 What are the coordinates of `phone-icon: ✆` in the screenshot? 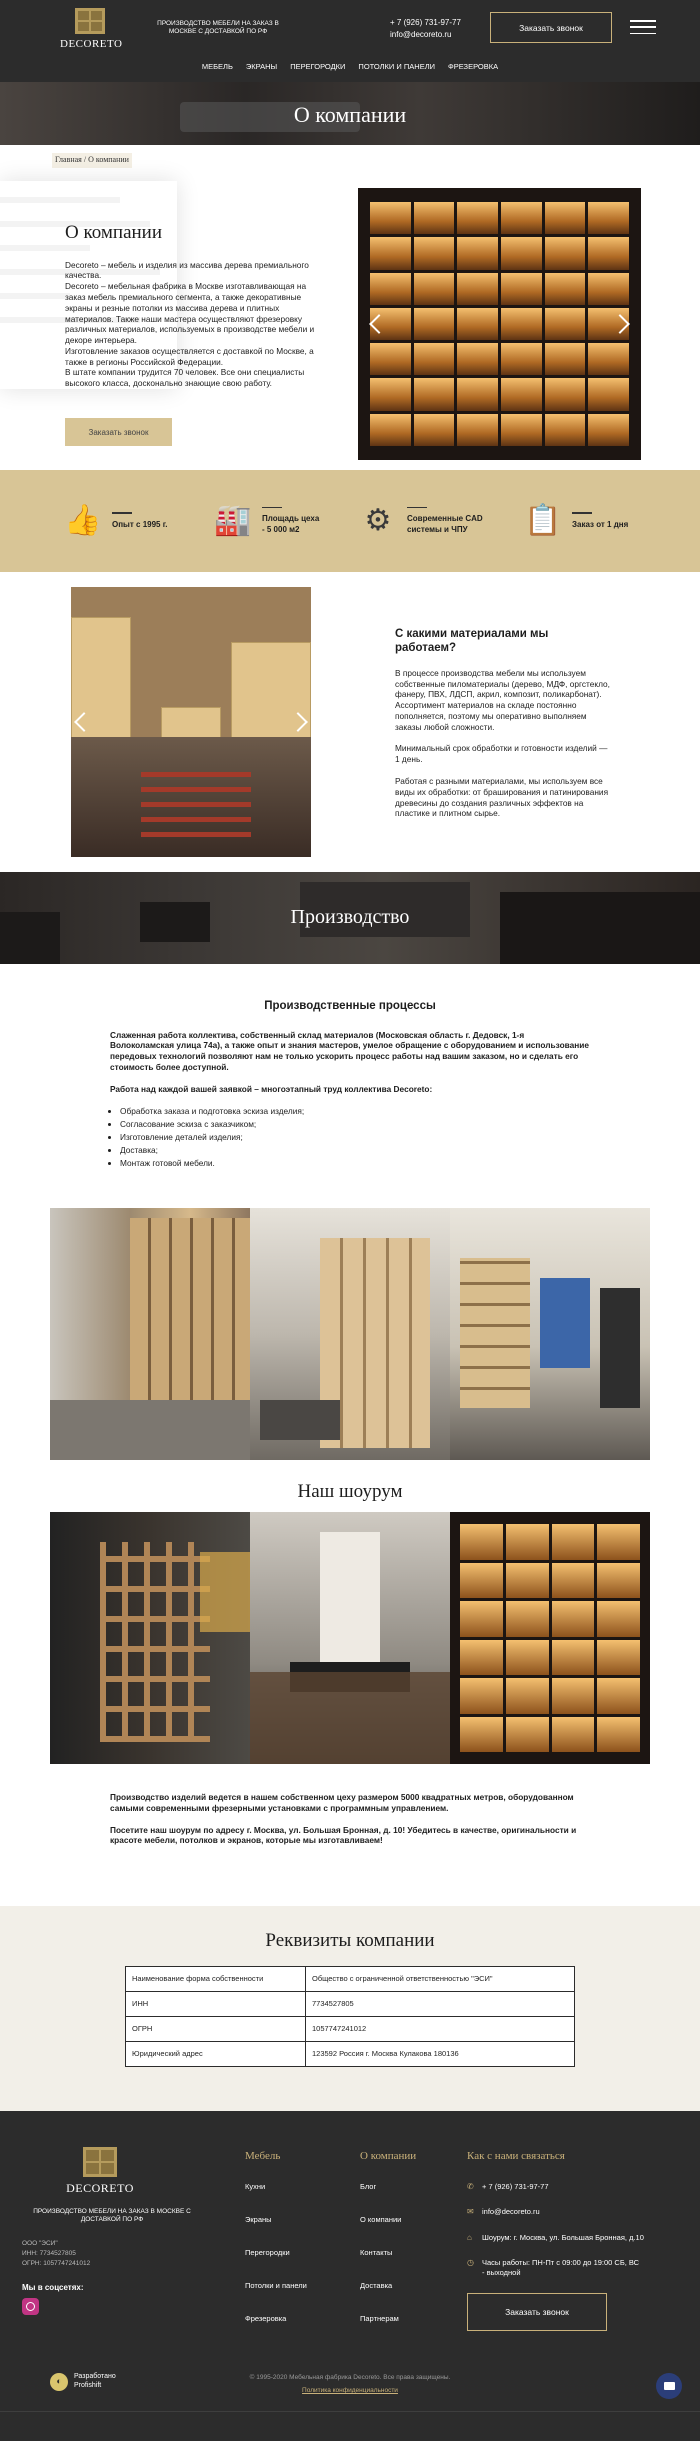 It's located at (470, 2186).